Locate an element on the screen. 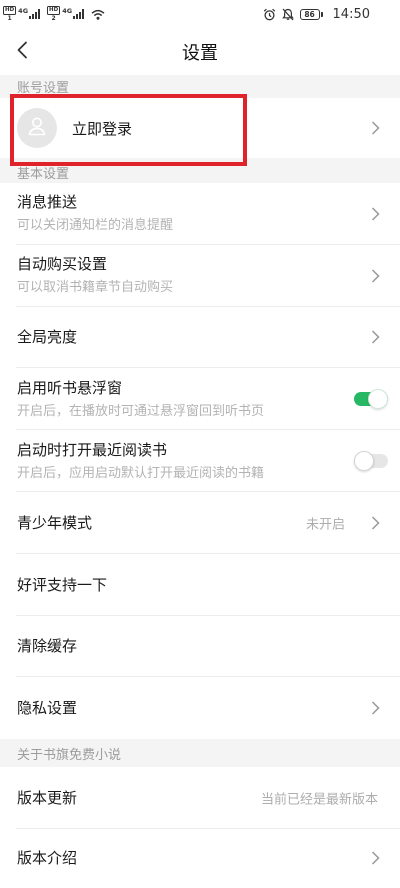 The image size is (400, 888). row-text: 版本介绍 is located at coordinates (47, 858).